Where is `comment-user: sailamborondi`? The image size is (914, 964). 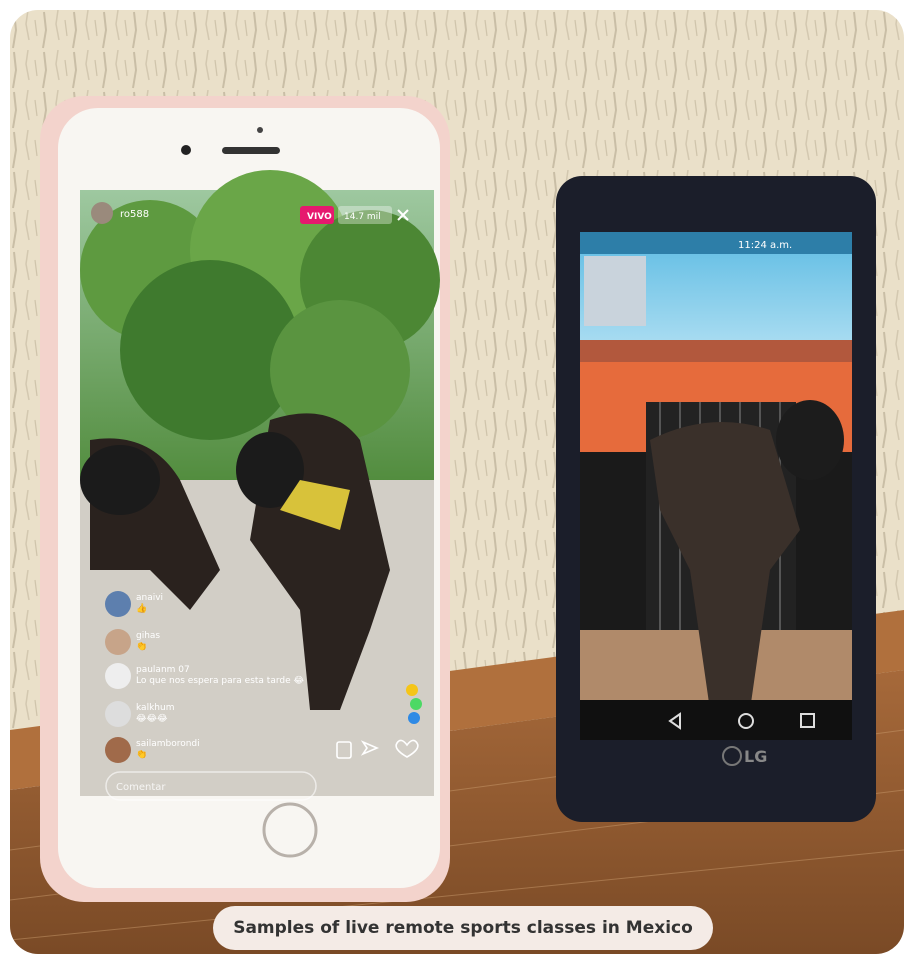
comment-user: sailamborondi is located at coordinates (168, 744).